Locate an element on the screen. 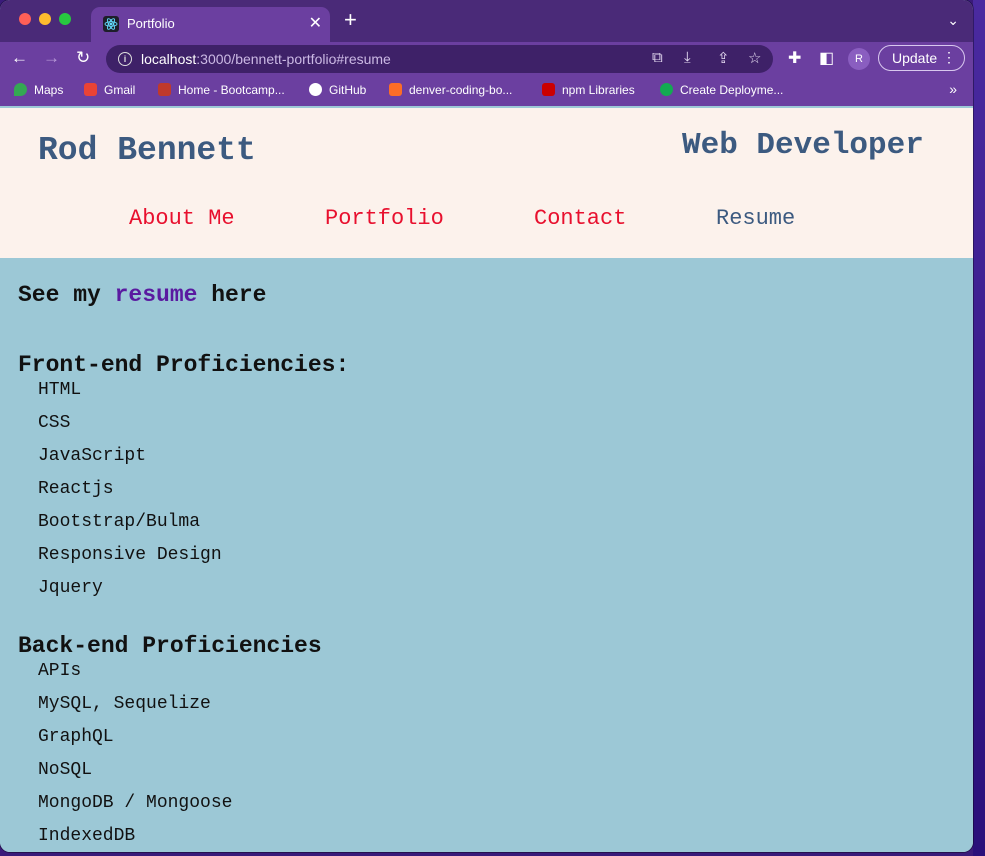 The width and height of the screenshot is (985, 856). resume-download-link: resume is located at coordinates (156, 295).